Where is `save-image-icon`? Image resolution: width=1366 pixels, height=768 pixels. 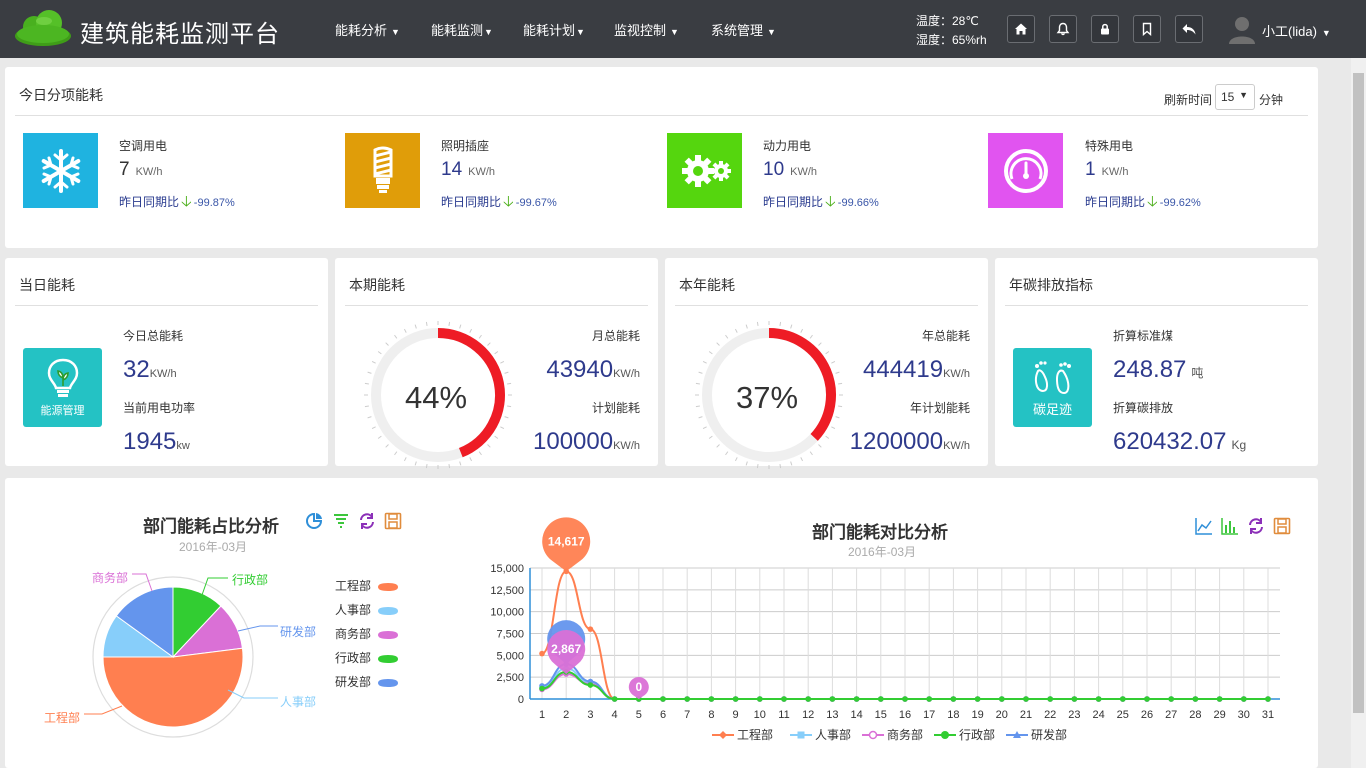 save-image-icon is located at coordinates (393, 521).